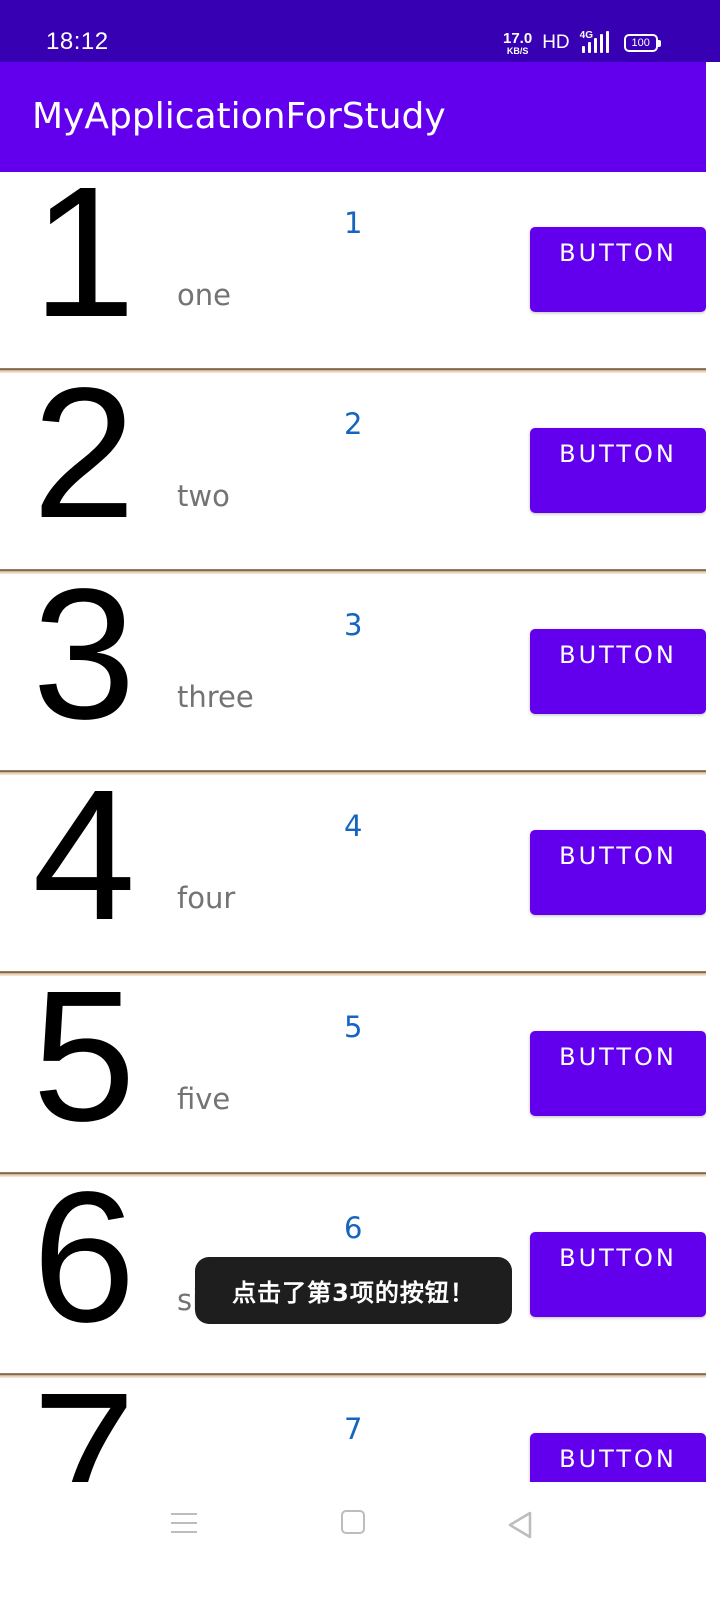  I want to click on list-item: 1 1 one BUTTON, so click(353, 272).